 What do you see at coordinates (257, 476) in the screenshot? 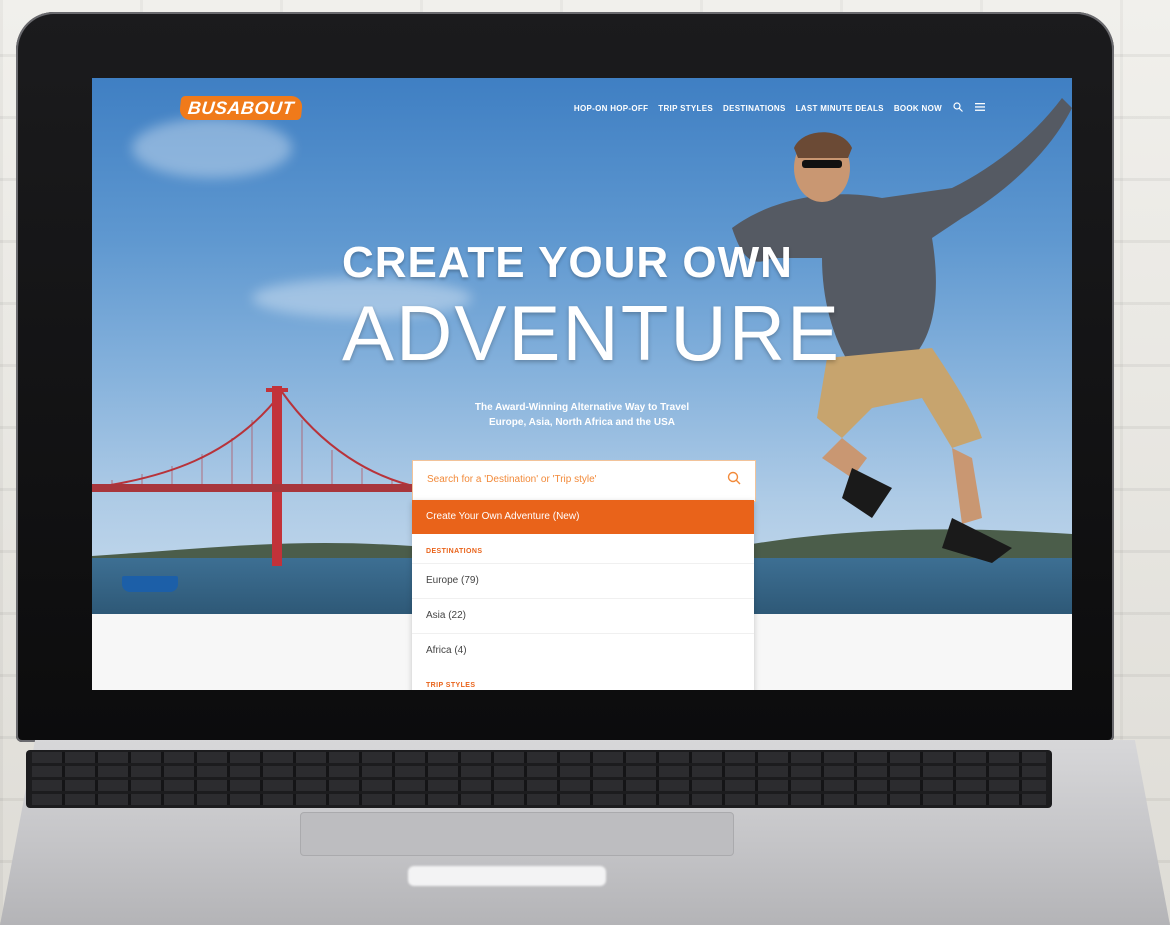
I see `golden-gate-bridge` at bounding box center [257, 476].